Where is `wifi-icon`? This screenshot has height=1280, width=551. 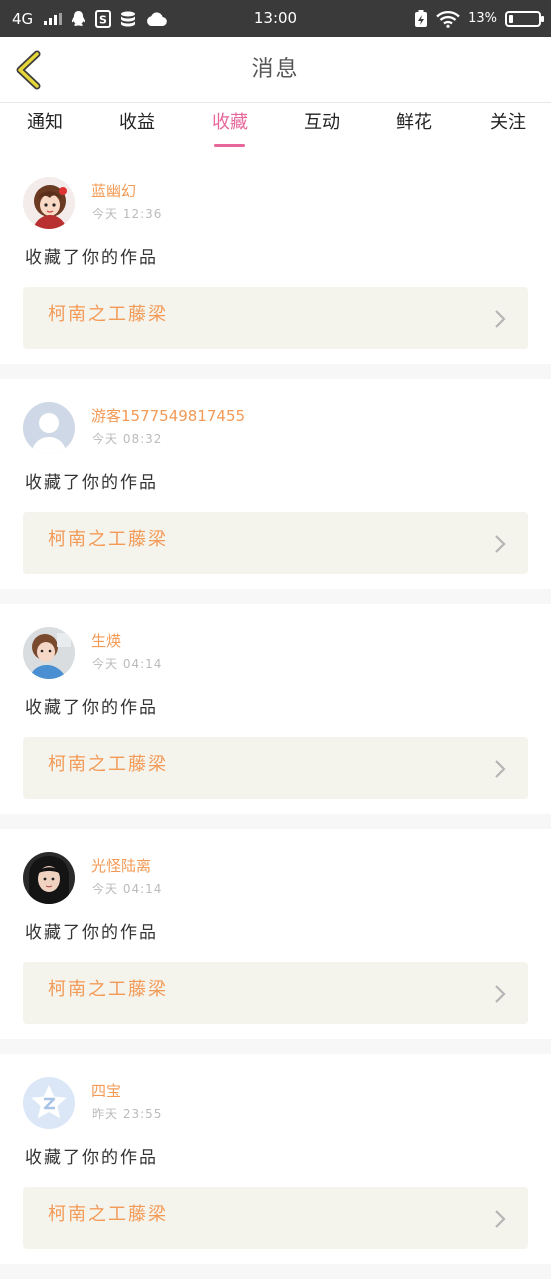
wifi-icon is located at coordinates (448, 19).